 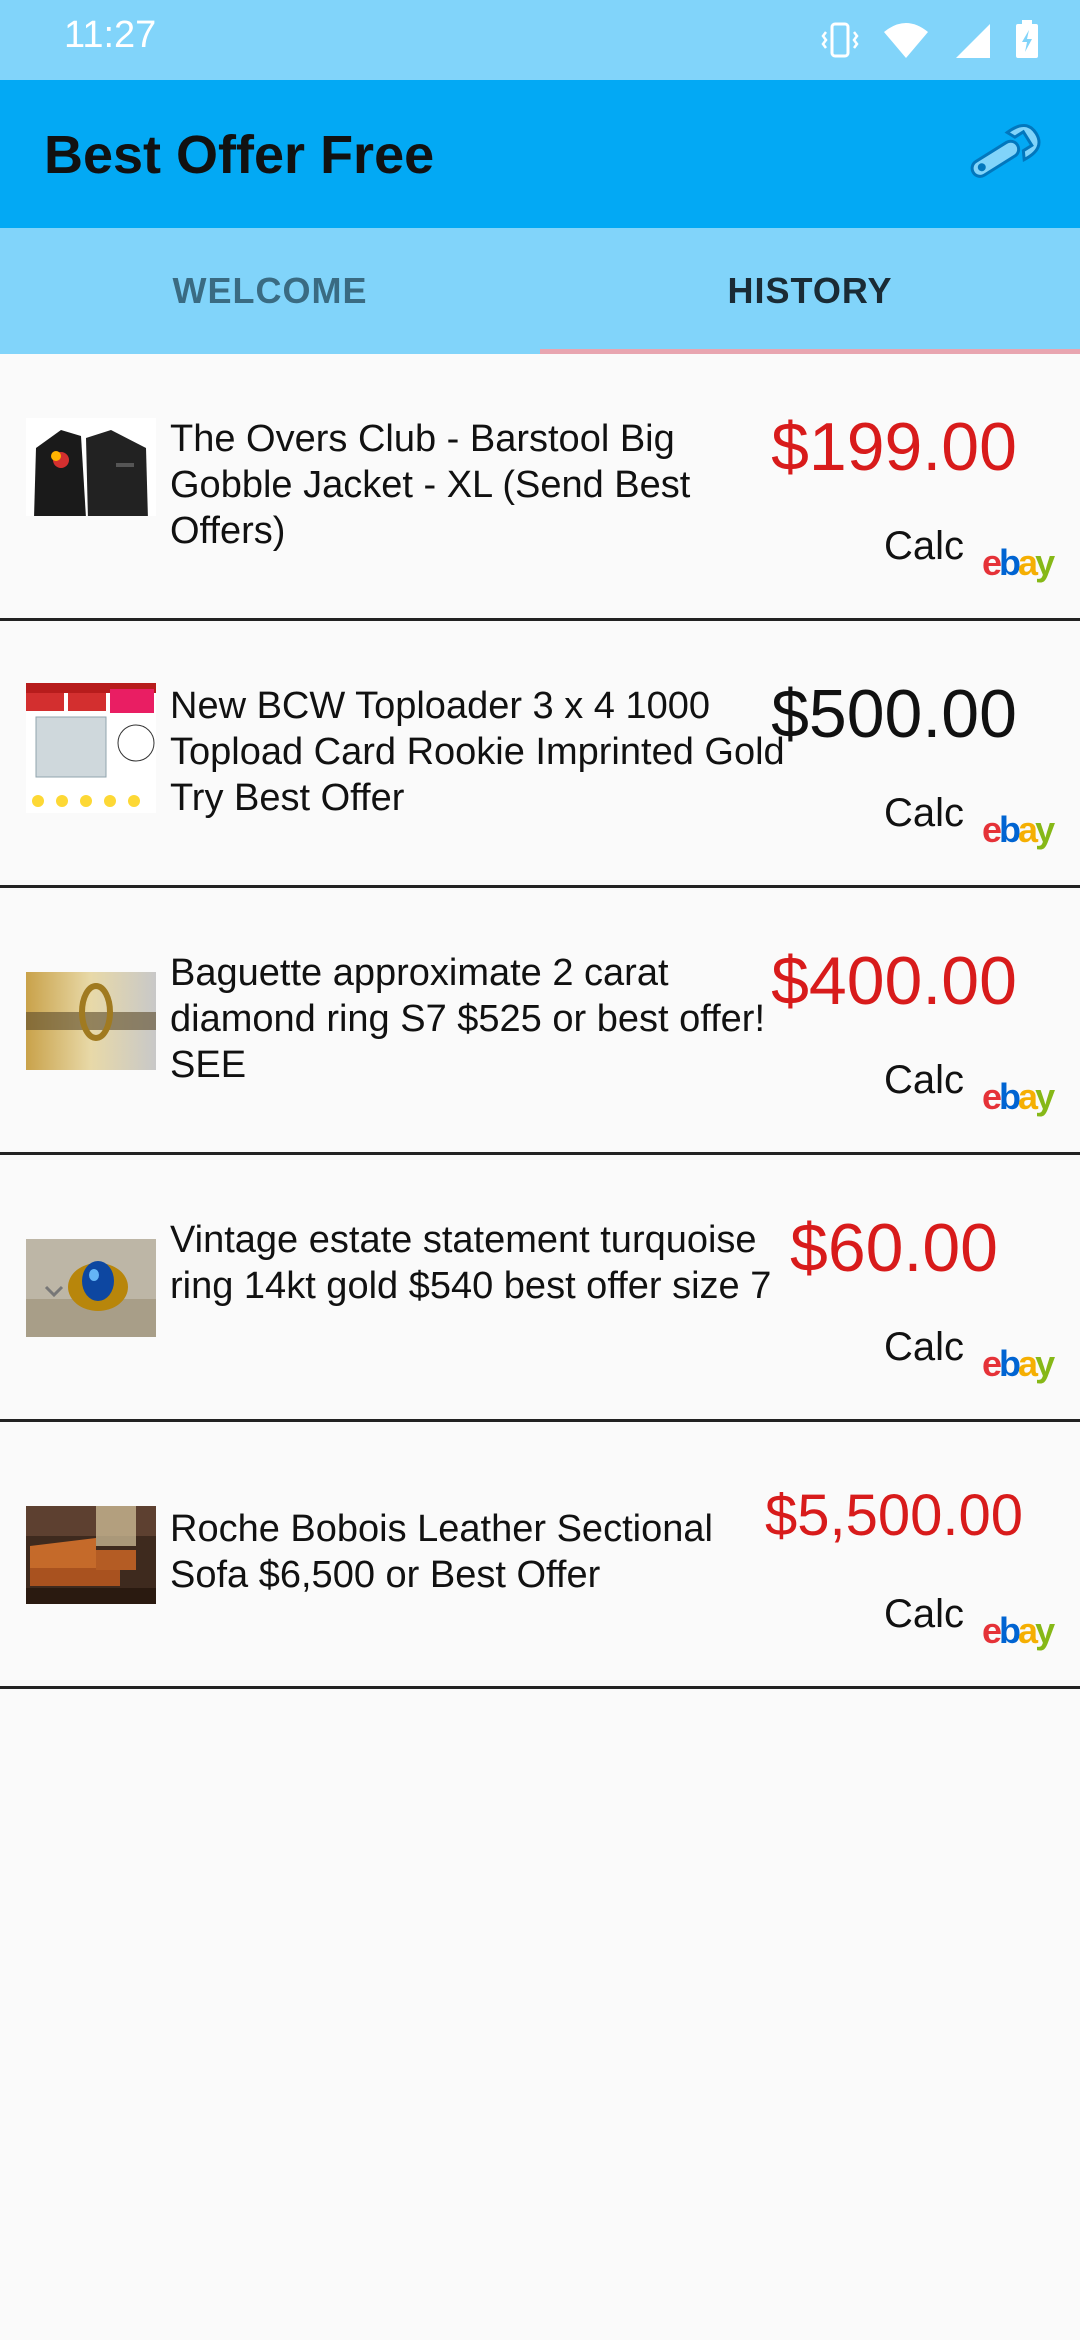 What do you see at coordinates (894, 1515) in the screenshot?
I see `item-price: $5,500.00` at bounding box center [894, 1515].